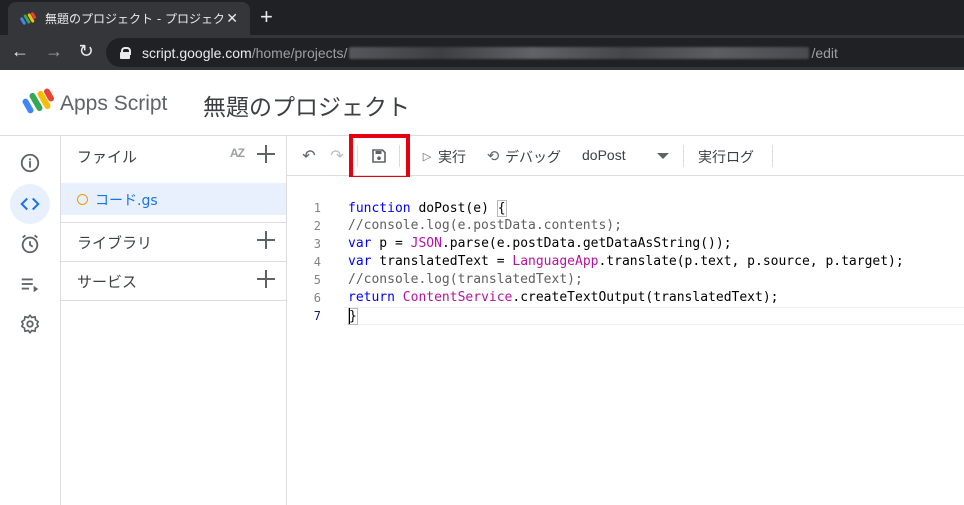 The height and width of the screenshot is (505, 964). I want to click on clock-icon, so click(30, 244).